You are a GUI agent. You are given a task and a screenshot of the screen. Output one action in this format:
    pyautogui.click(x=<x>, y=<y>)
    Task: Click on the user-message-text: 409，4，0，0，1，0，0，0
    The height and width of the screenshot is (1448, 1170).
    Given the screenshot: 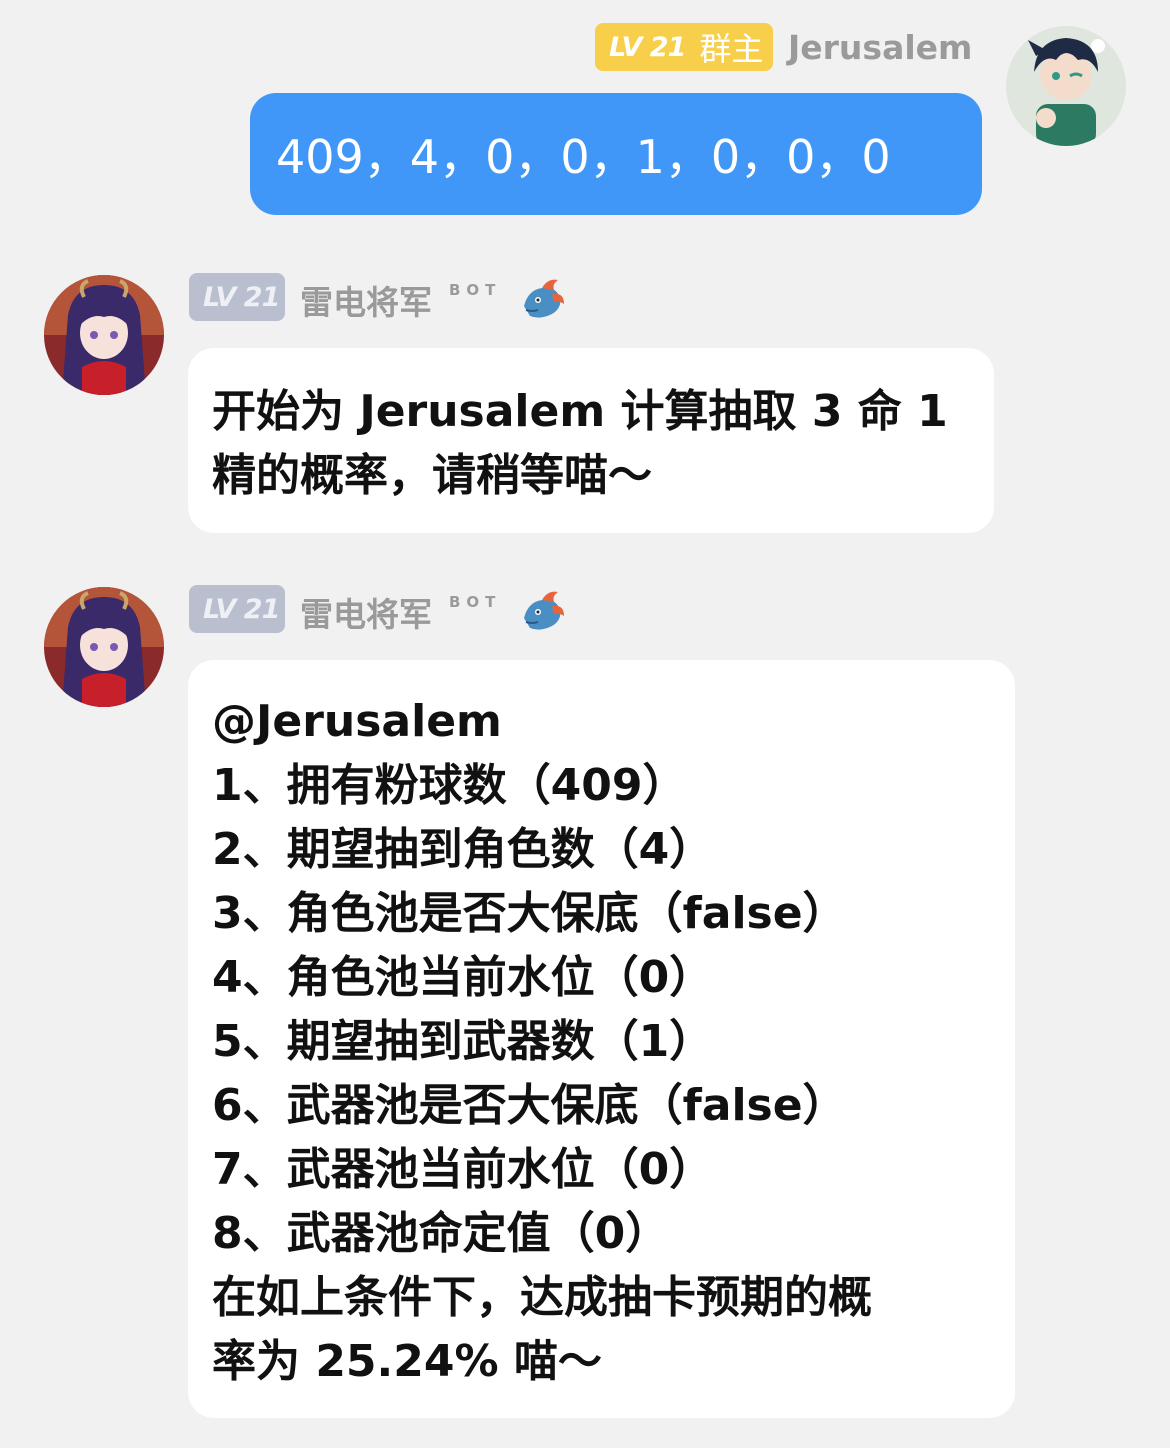 What is the action you would take?
    pyautogui.click(x=583, y=157)
    